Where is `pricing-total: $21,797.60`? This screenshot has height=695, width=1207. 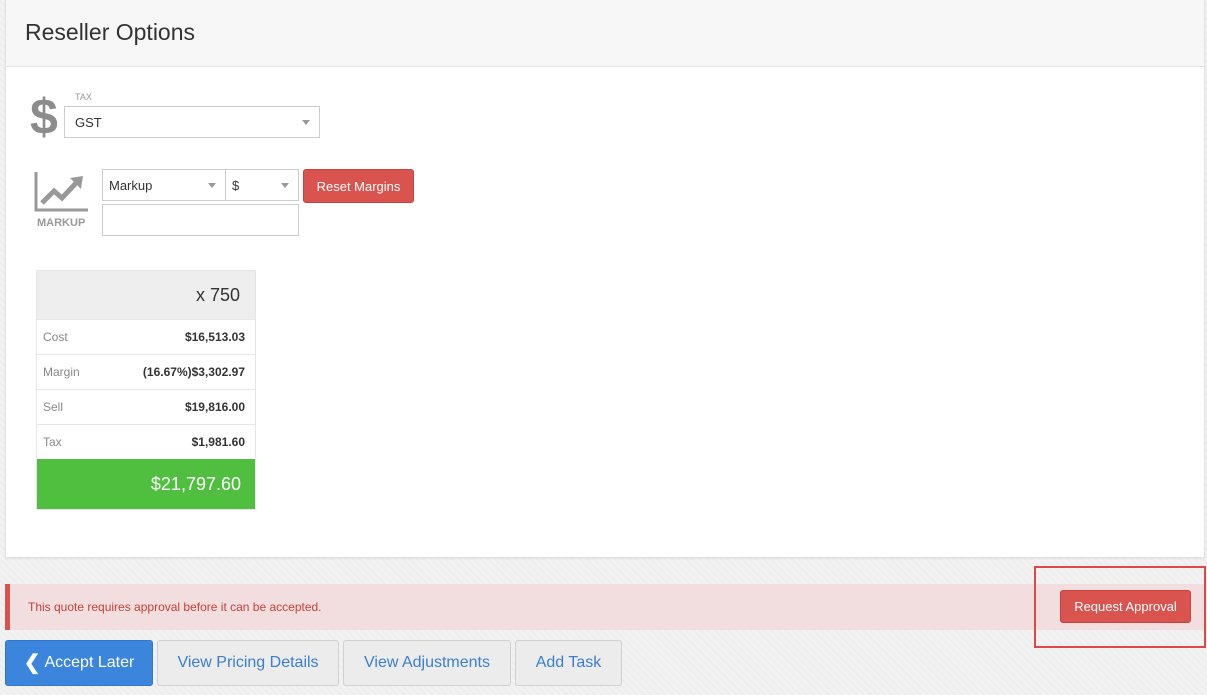
pricing-total: $21,797.60 is located at coordinates (146, 484).